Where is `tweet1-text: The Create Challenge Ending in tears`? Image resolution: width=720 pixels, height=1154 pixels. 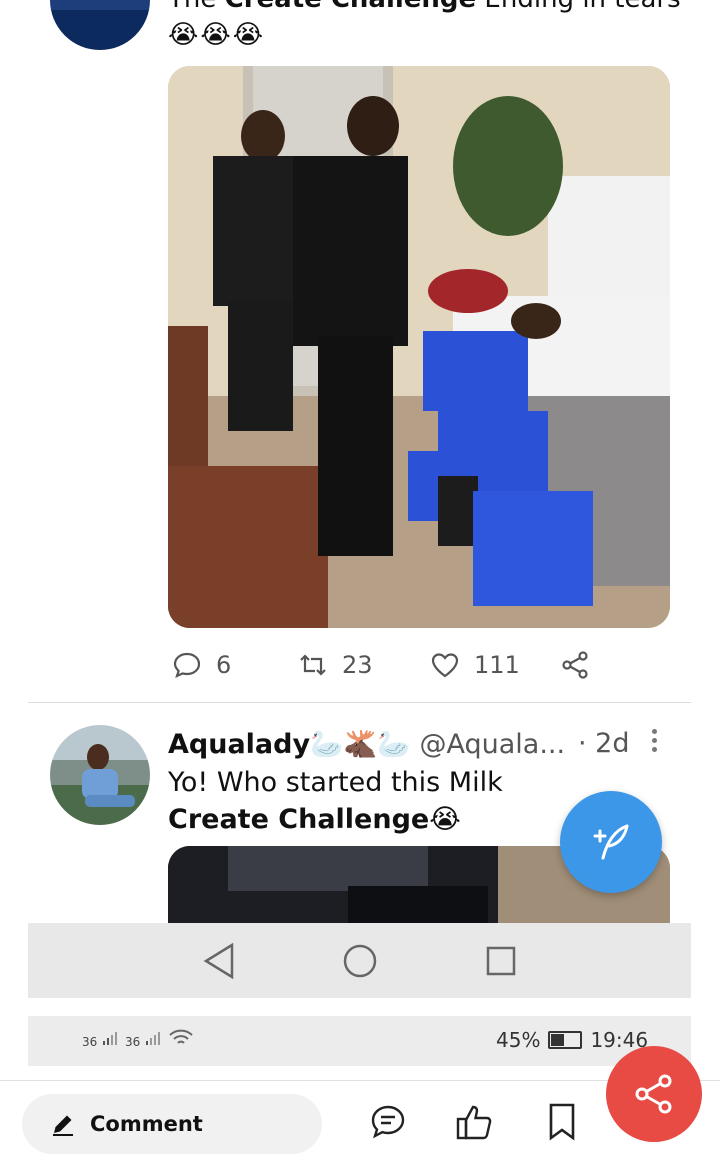 tweet1-text: The Create Challenge Ending in tears is located at coordinates (424, 7).